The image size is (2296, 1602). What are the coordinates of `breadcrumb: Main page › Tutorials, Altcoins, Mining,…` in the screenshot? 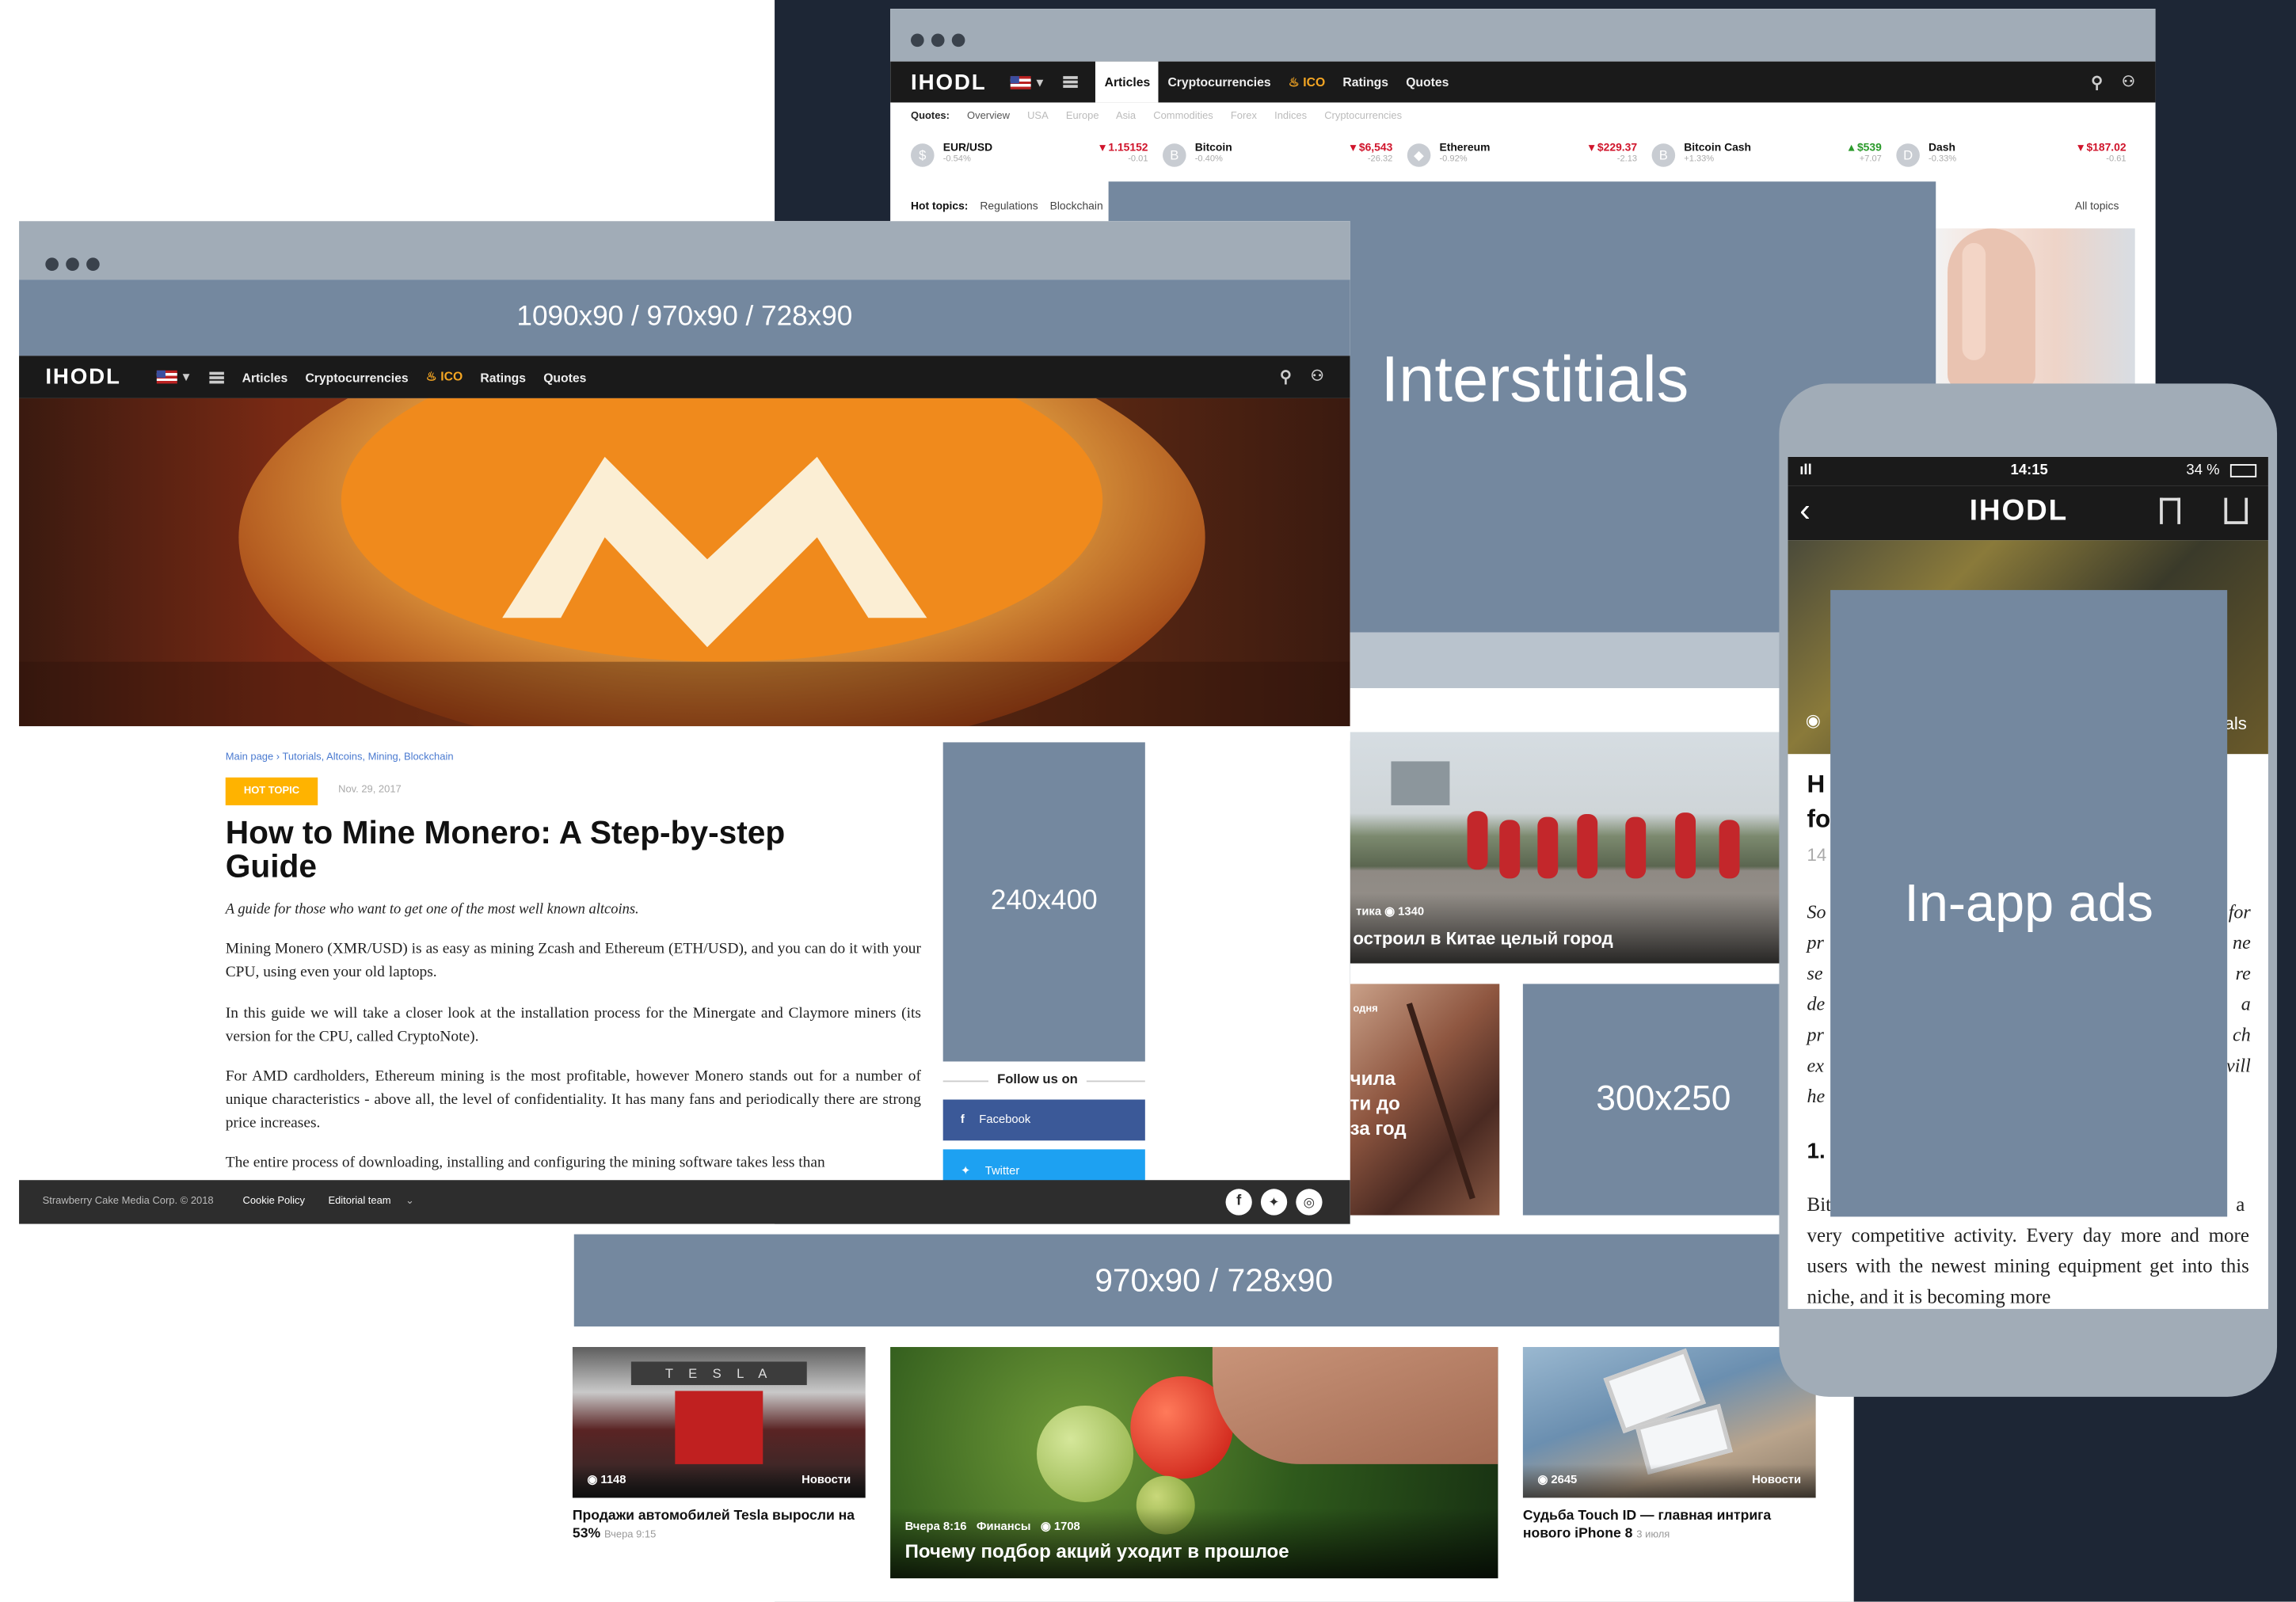 It's located at (339, 758).